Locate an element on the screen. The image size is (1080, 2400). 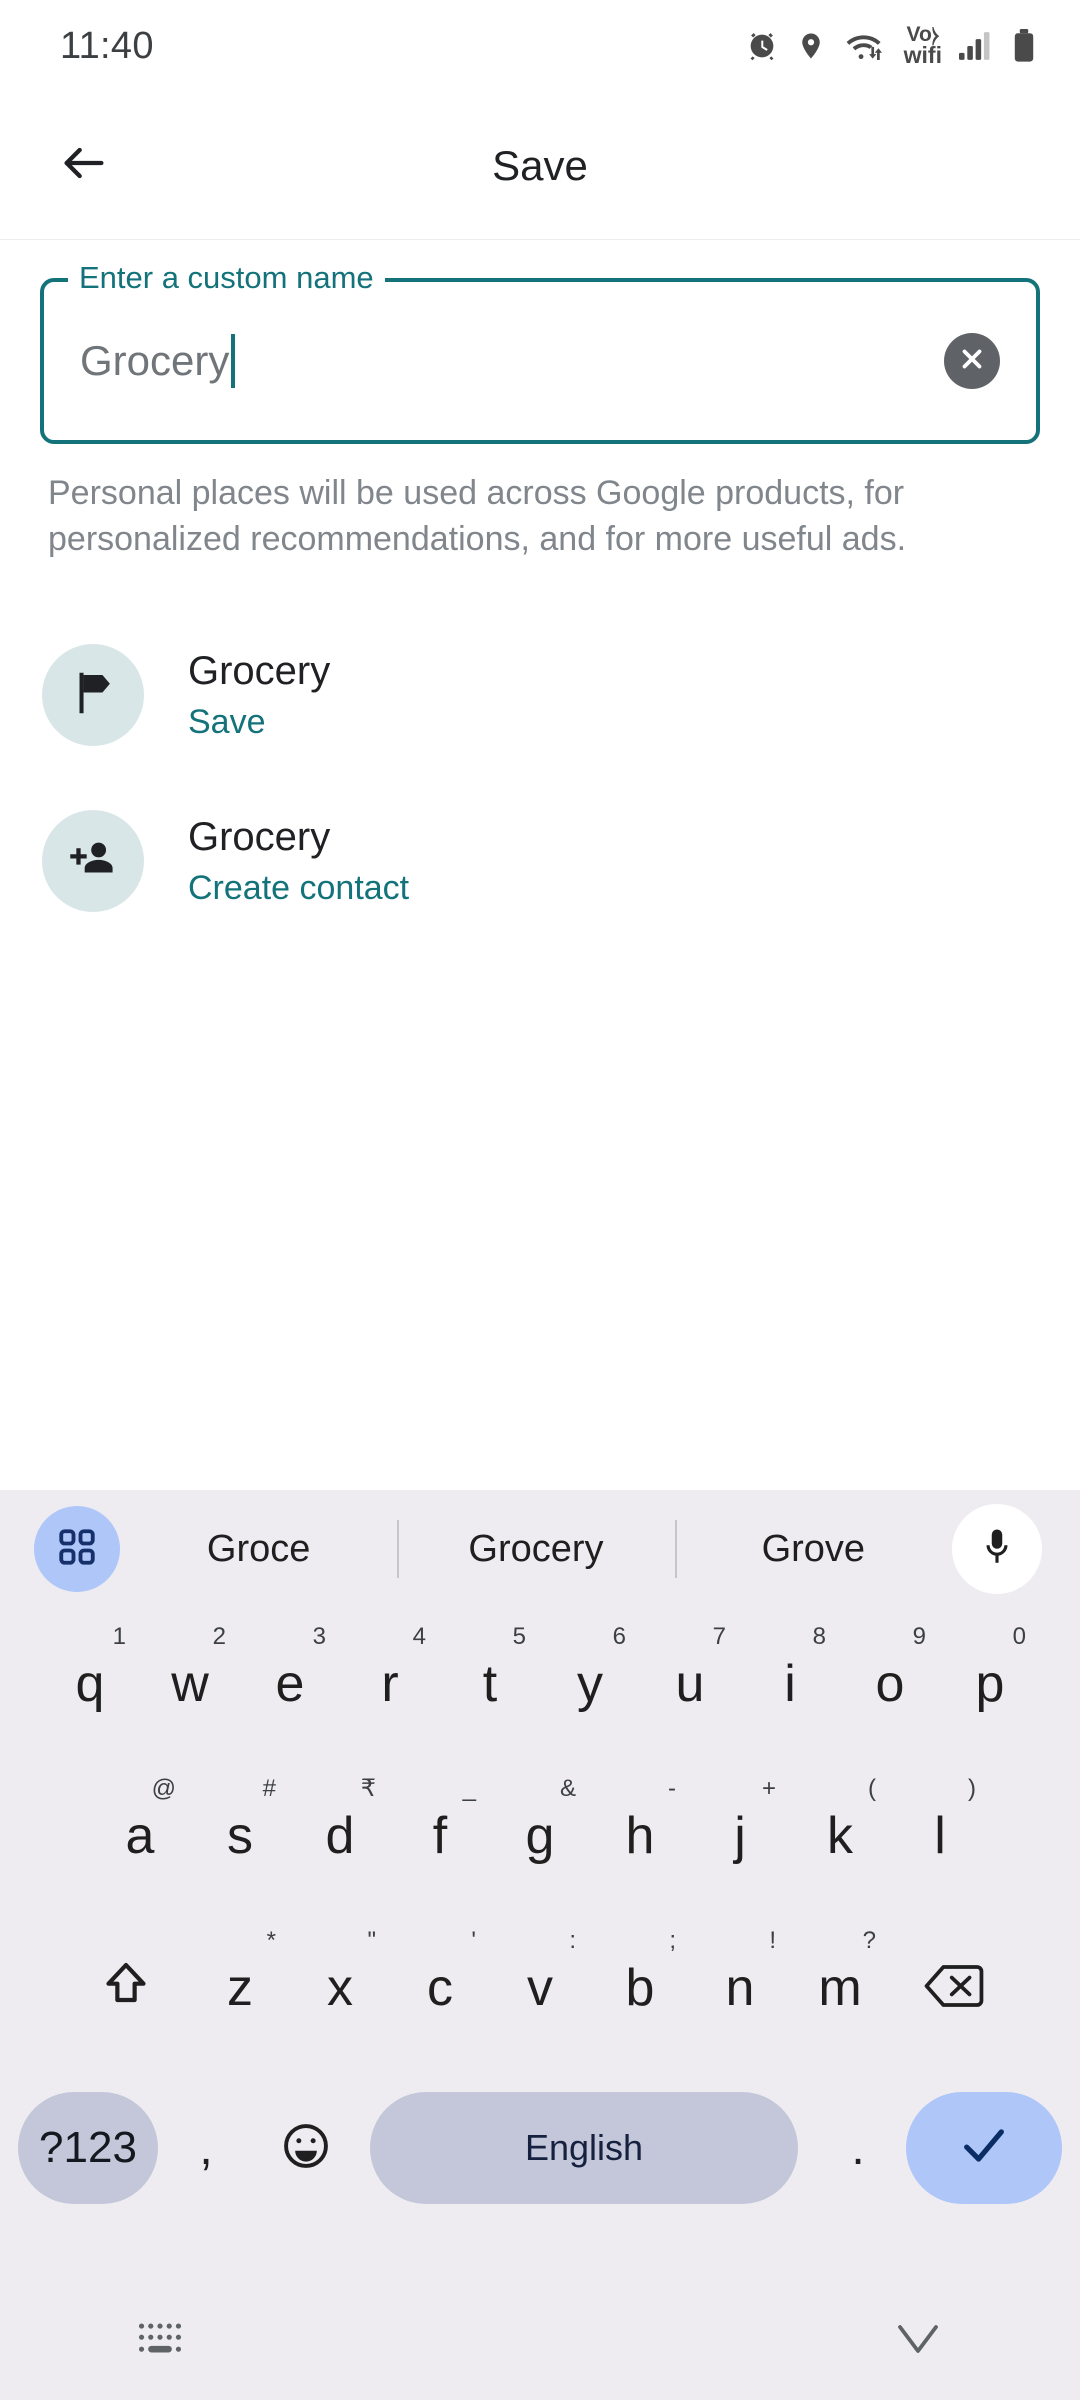
key-c: ' c is located at coordinates (440, 1988).